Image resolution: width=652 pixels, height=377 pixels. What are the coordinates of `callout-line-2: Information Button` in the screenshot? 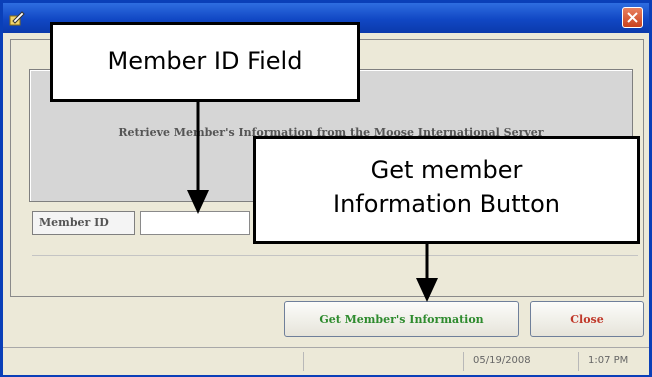 It's located at (446, 204).